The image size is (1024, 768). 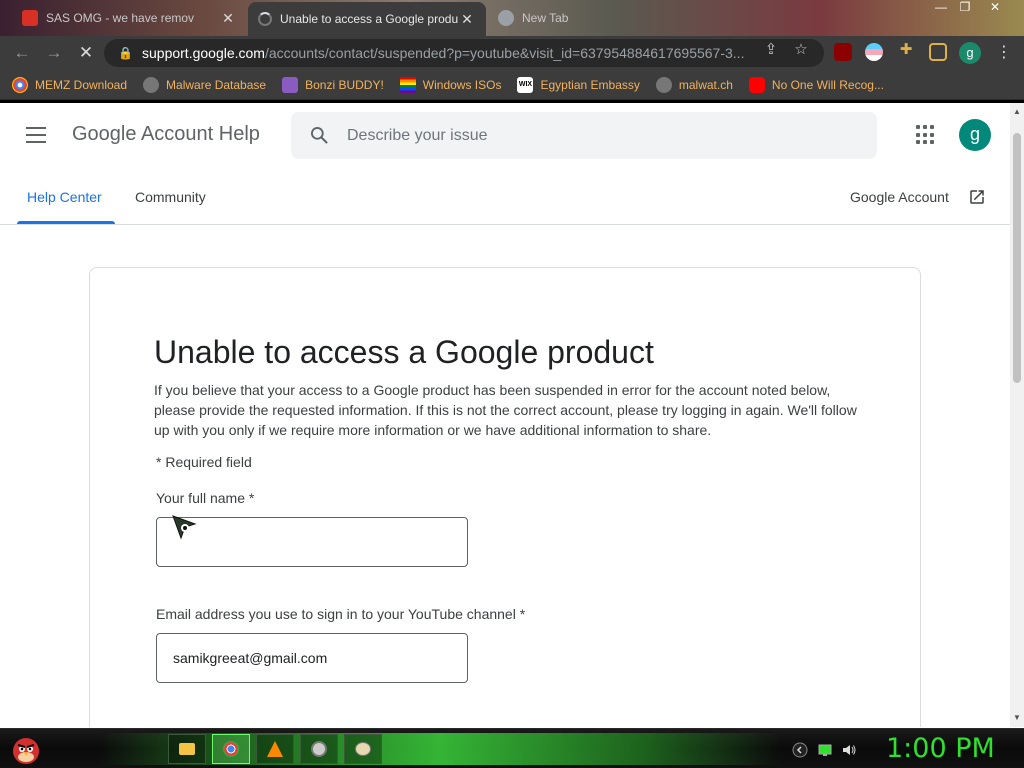 What do you see at coordinates (588, 18) in the screenshot?
I see `tab-new-tab: New Tab` at bounding box center [588, 18].